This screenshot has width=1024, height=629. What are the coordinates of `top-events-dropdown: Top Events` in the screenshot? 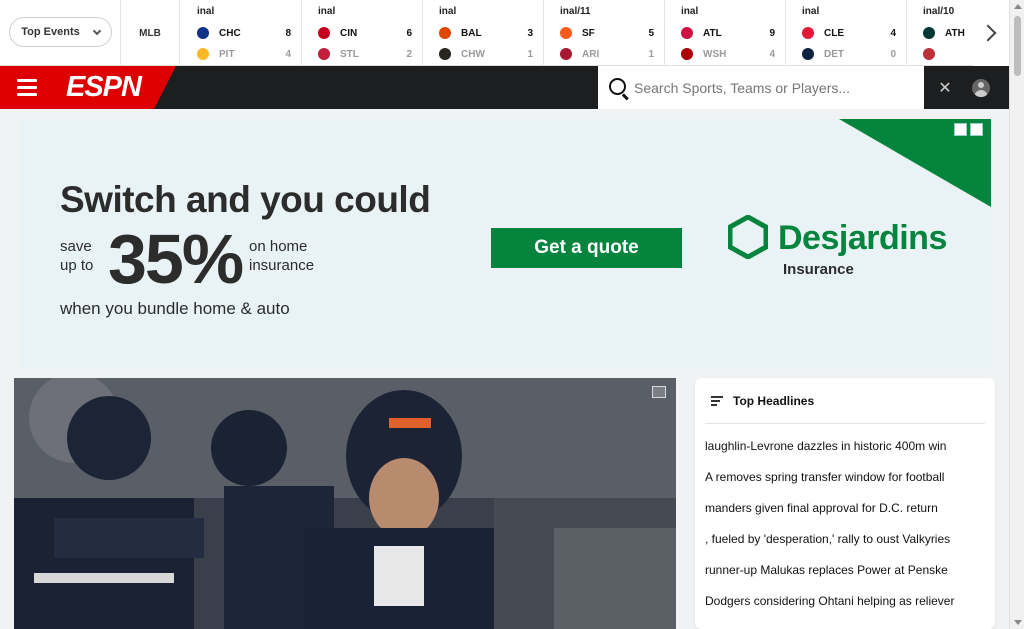 It's located at (60, 32).